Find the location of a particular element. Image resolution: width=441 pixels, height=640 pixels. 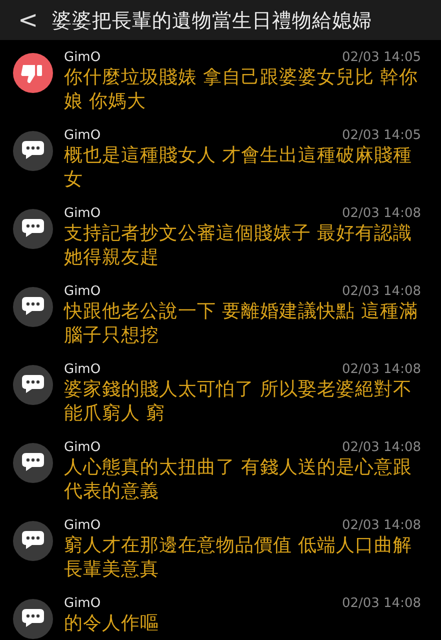

page-title: 婆婆把長輩的遺物當生日禮物給媳婦 is located at coordinates (212, 21).